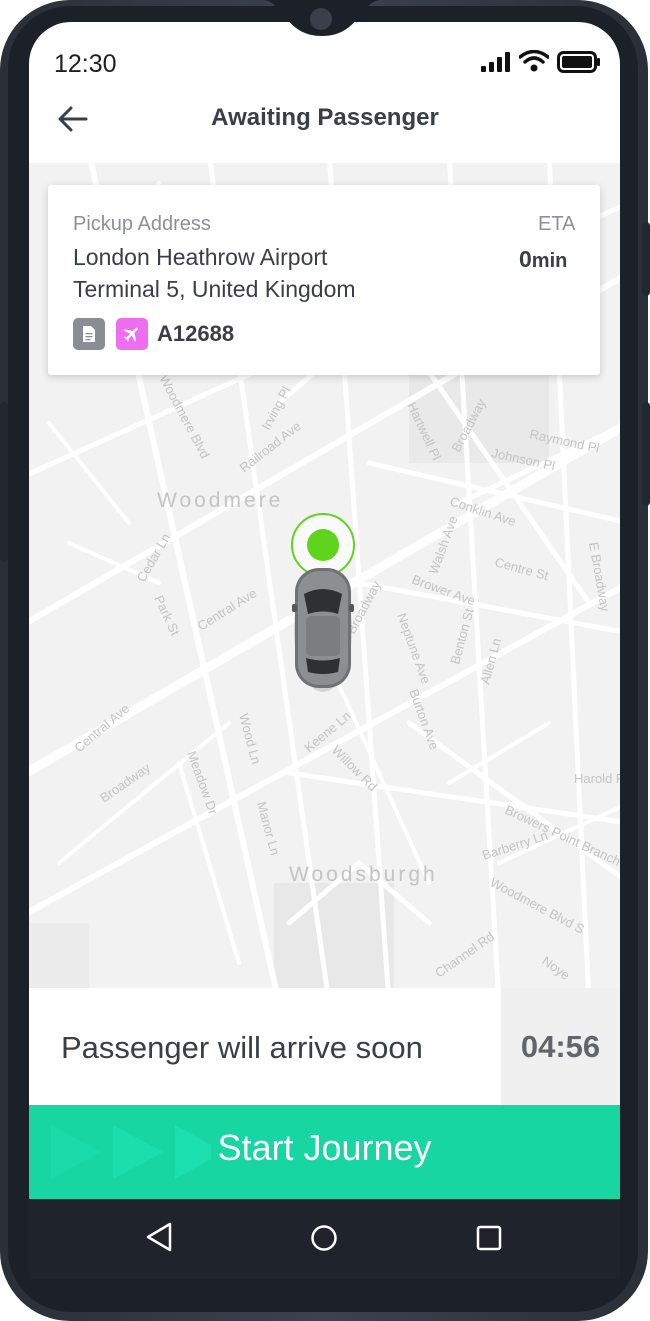  Describe the element at coordinates (125, 783) in the screenshot. I see `map-label-broadway: Broadway` at that location.